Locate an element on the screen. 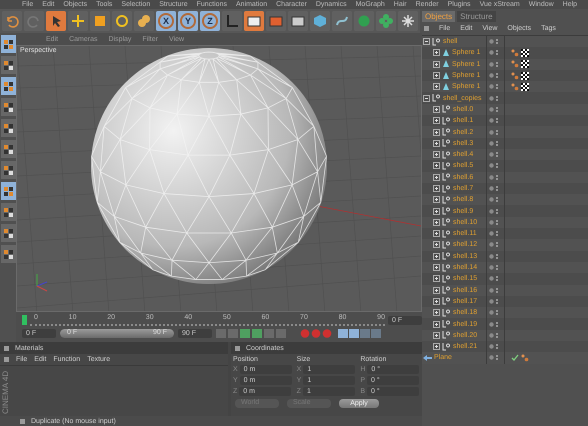 The width and height of the screenshot is (588, 426). panel-tab: Objects is located at coordinates (439, 16).